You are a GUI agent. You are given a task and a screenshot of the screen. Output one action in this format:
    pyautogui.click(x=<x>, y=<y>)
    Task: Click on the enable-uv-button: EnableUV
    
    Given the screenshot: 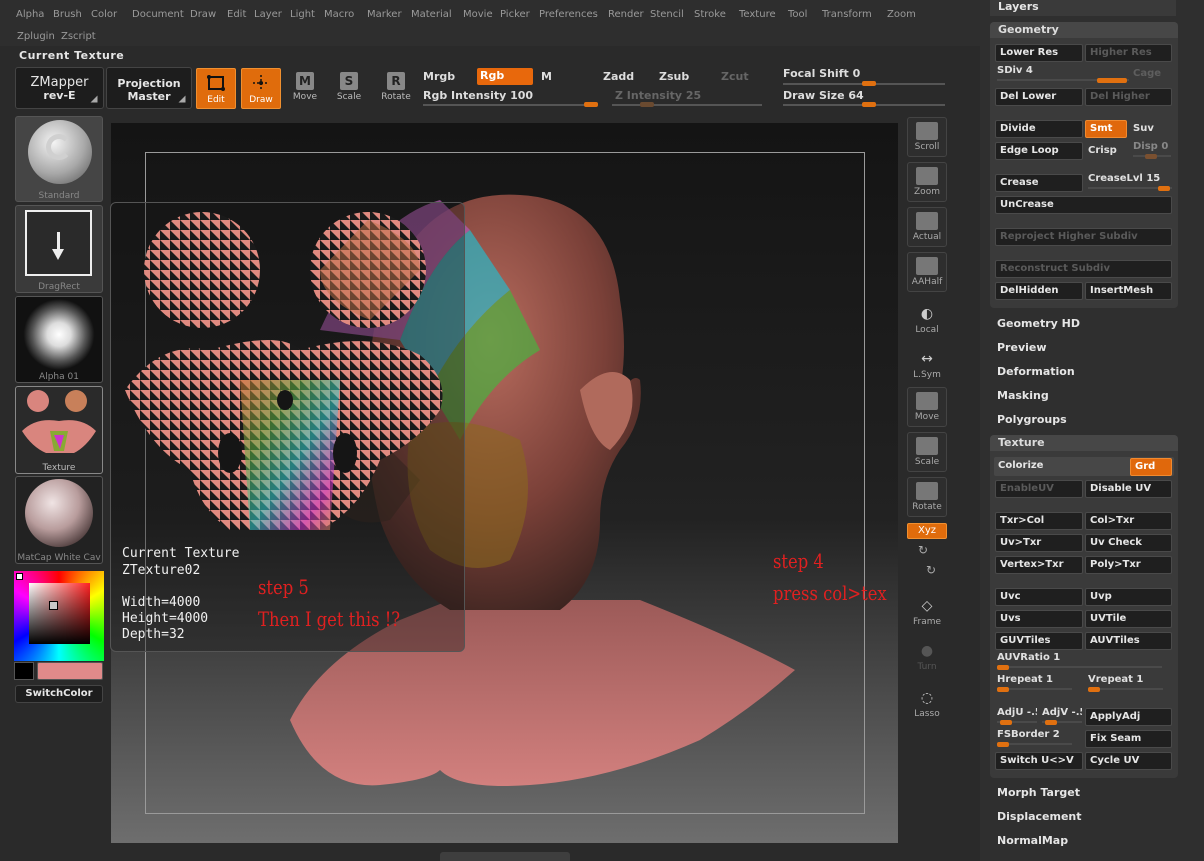 What is the action you would take?
    pyautogui.click(x=1039, y=489)
    